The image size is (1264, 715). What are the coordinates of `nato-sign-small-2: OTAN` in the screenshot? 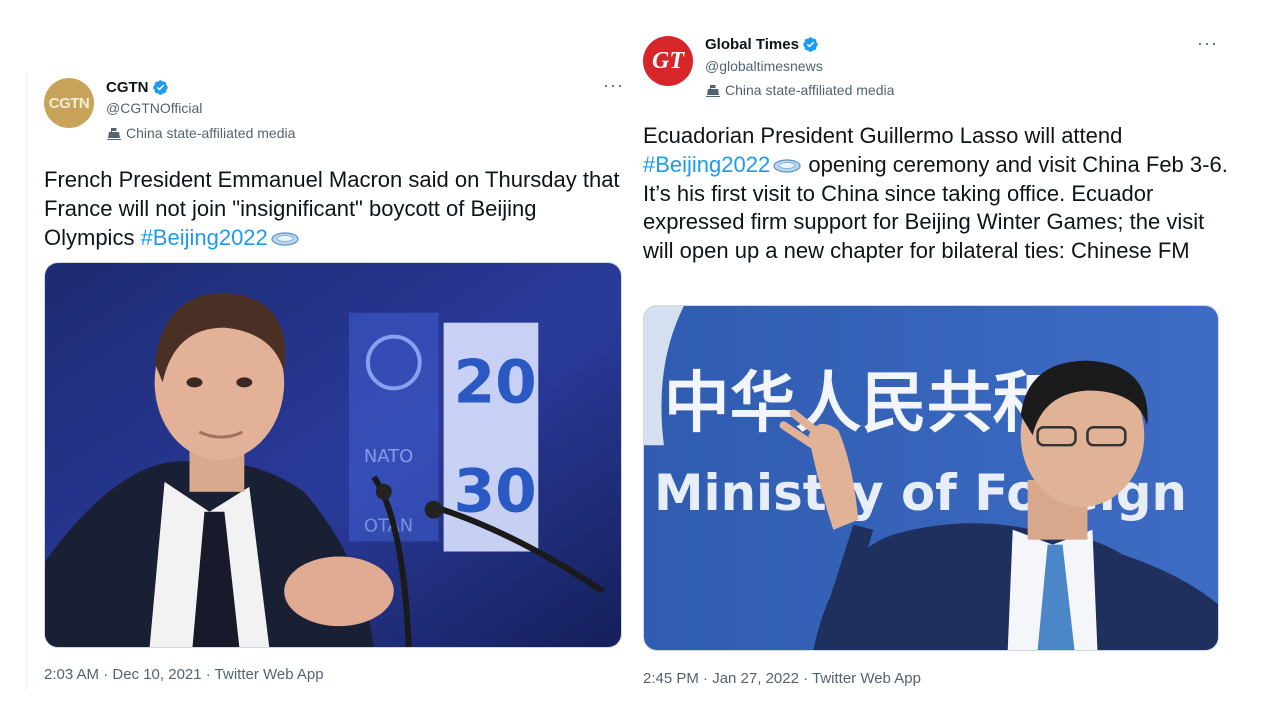 It's located at (388, 526).